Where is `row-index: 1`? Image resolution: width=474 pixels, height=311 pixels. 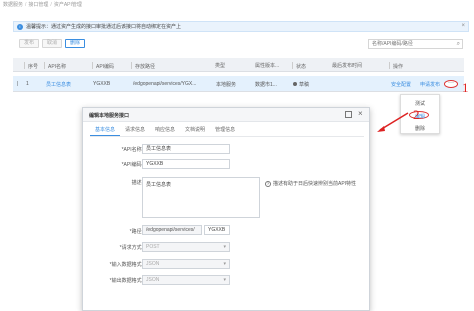
row-index: 1 is located at coordinates (27, 84).